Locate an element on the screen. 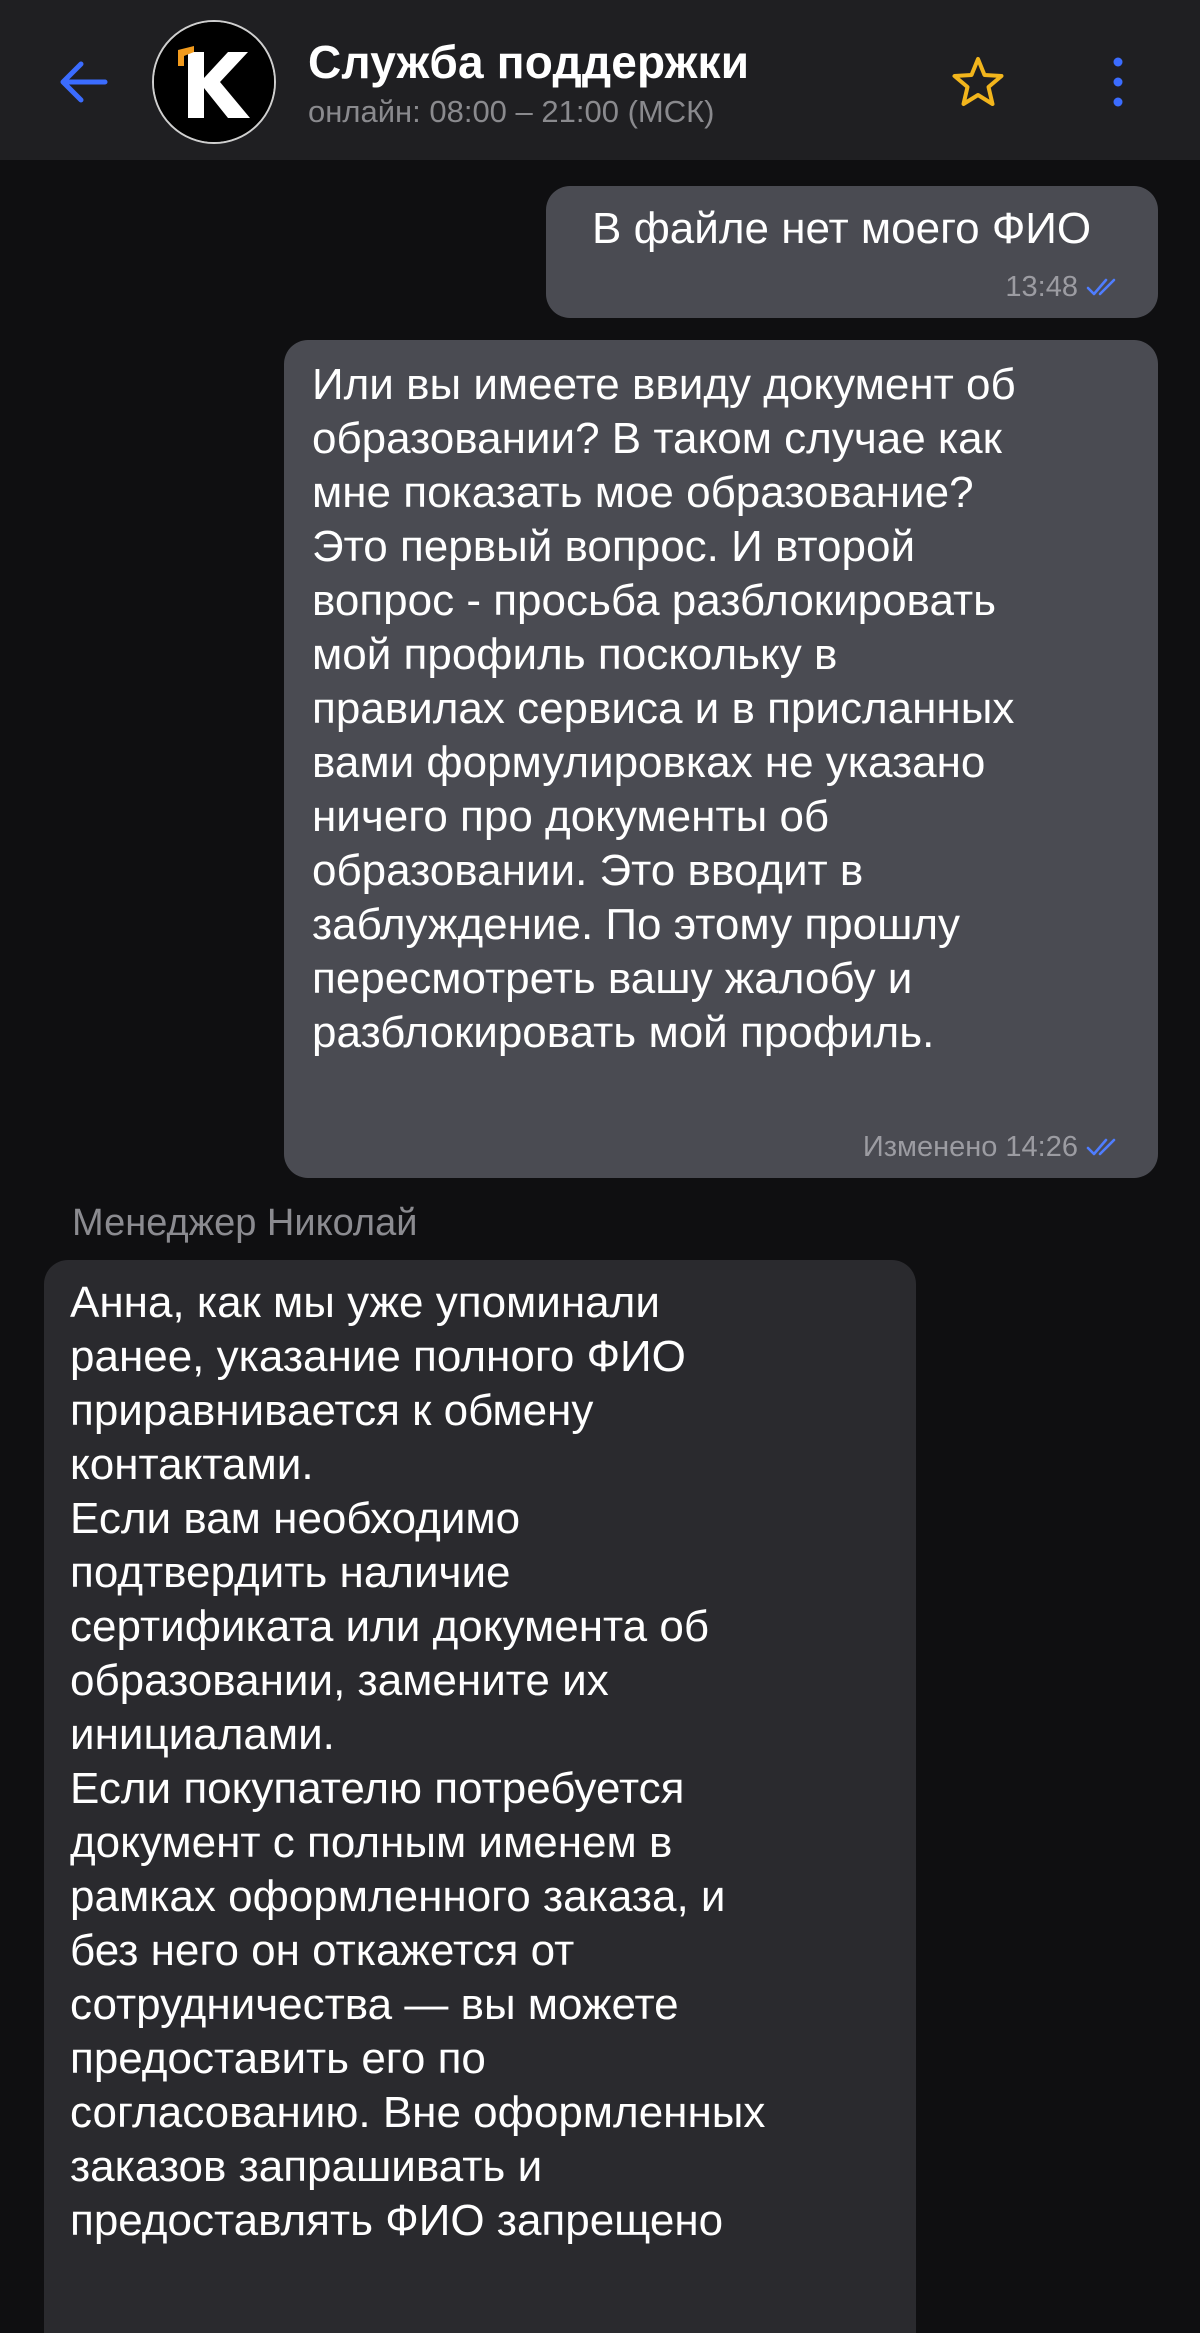 The height and width of the screenshot is (2333, 1200). sender-name: Менеджер Николай is located at coordinates (245, 1223).